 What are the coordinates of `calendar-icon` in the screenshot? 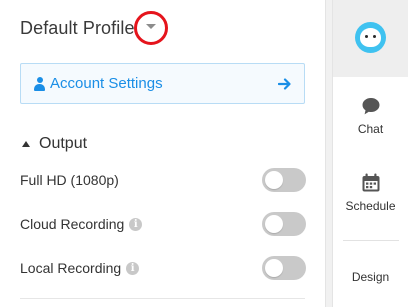 It's located at (370, 182).